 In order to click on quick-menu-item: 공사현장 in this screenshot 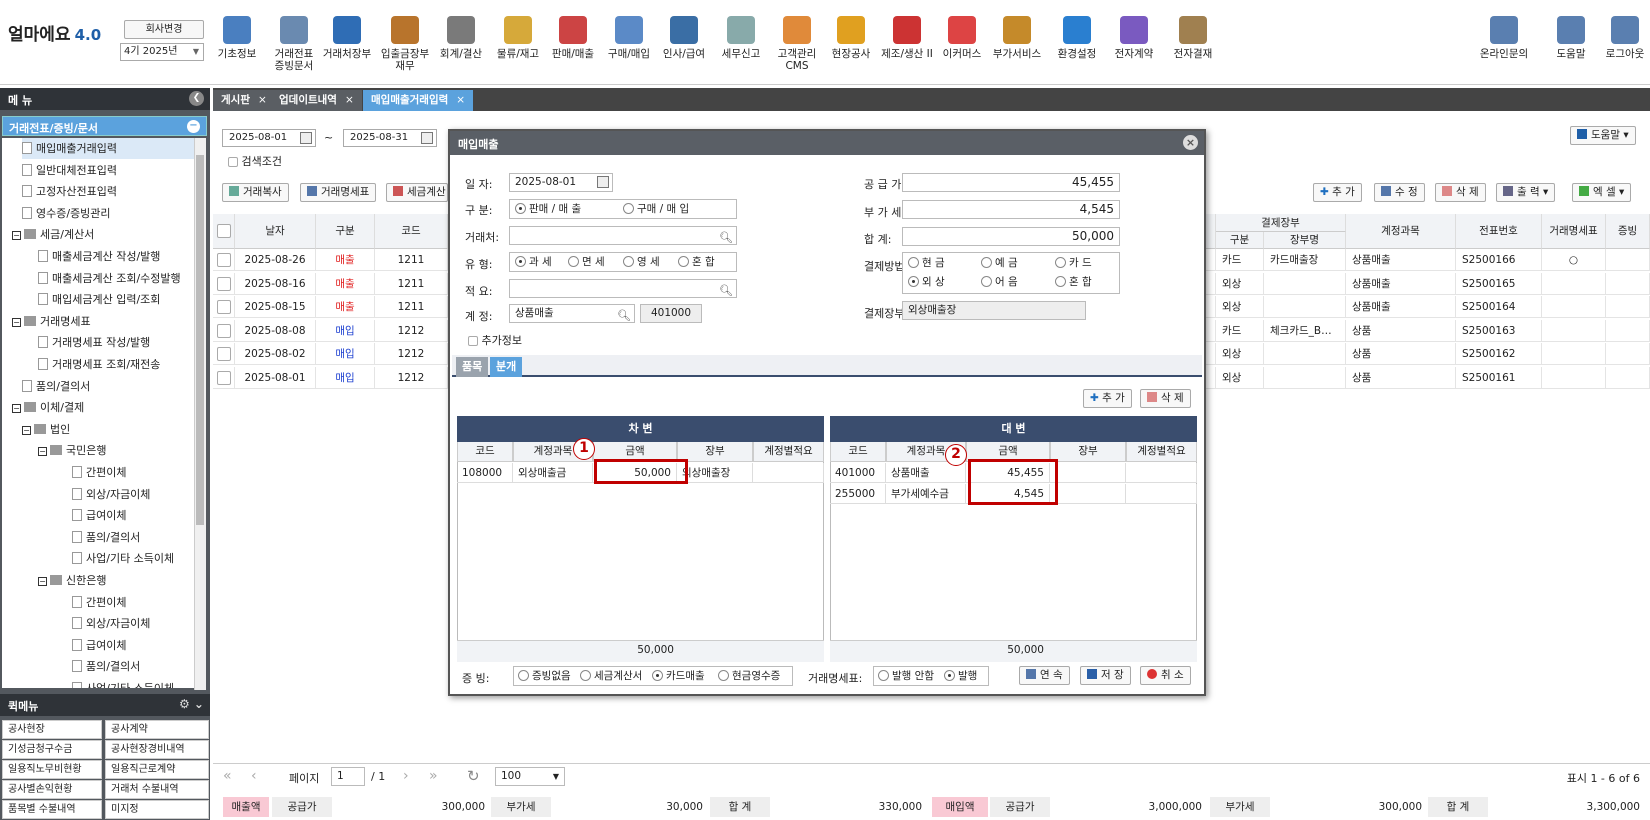, I will do `click(52, 729)`.